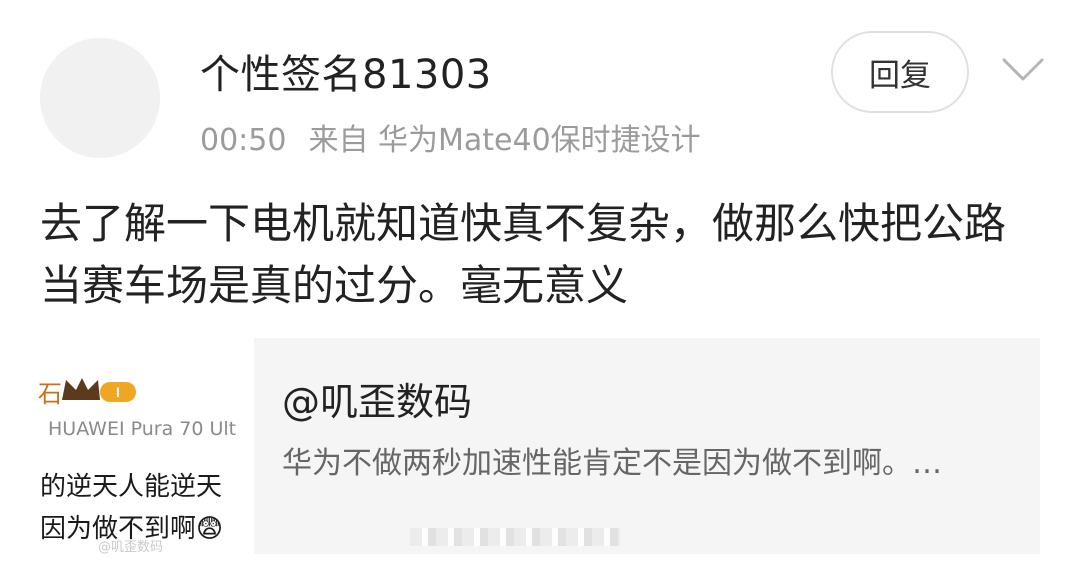 This screenshot has width=1076, height=567. I want to click on thumbnail-text-line1: 的逆天人能逆天, so click(131, 487).